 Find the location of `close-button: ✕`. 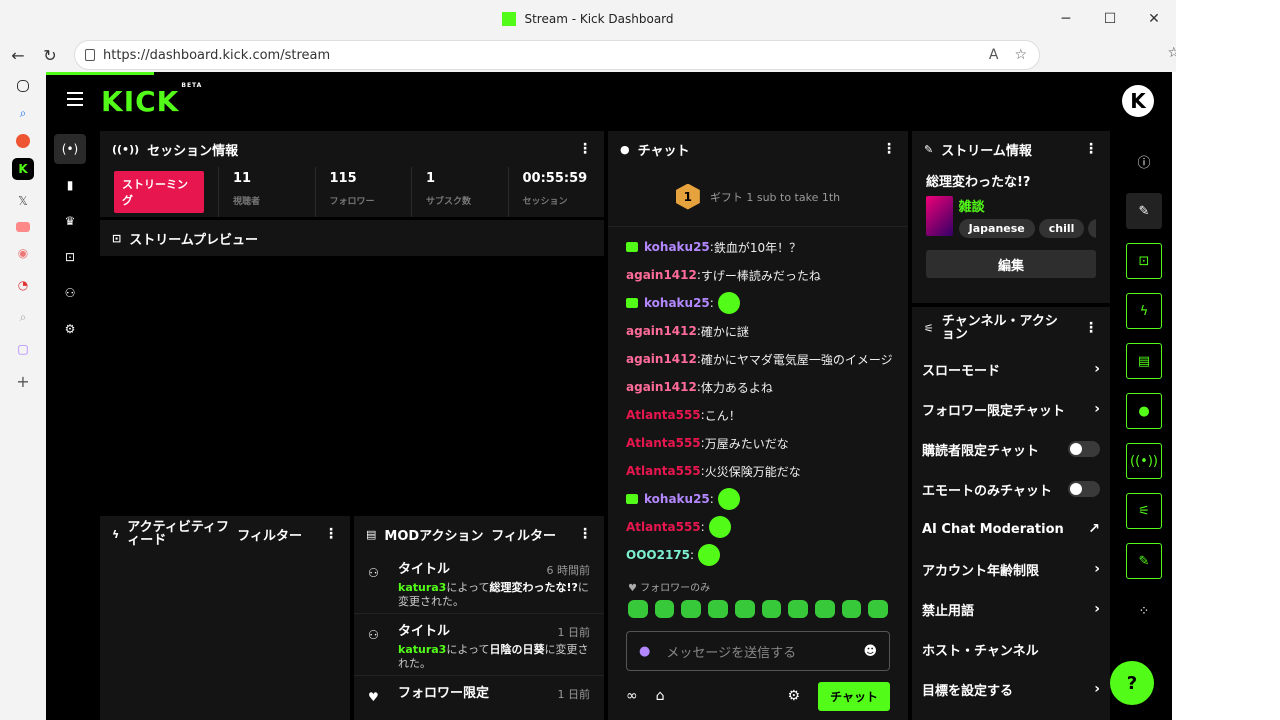

close-button: ✕ is located at coordinates (1154, 19).